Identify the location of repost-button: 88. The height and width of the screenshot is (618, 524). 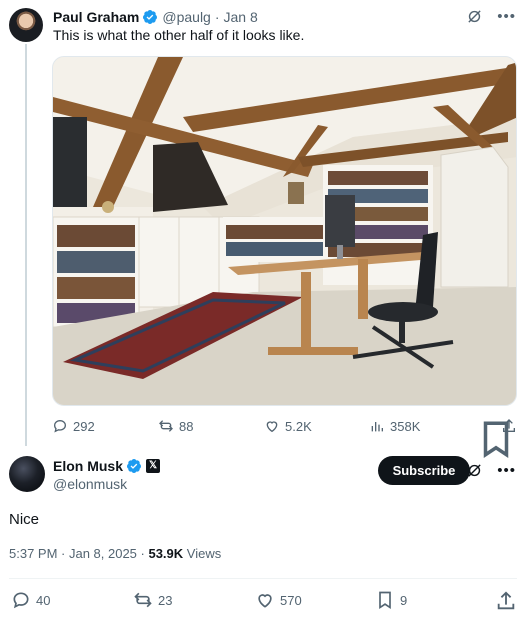
(175, 426).